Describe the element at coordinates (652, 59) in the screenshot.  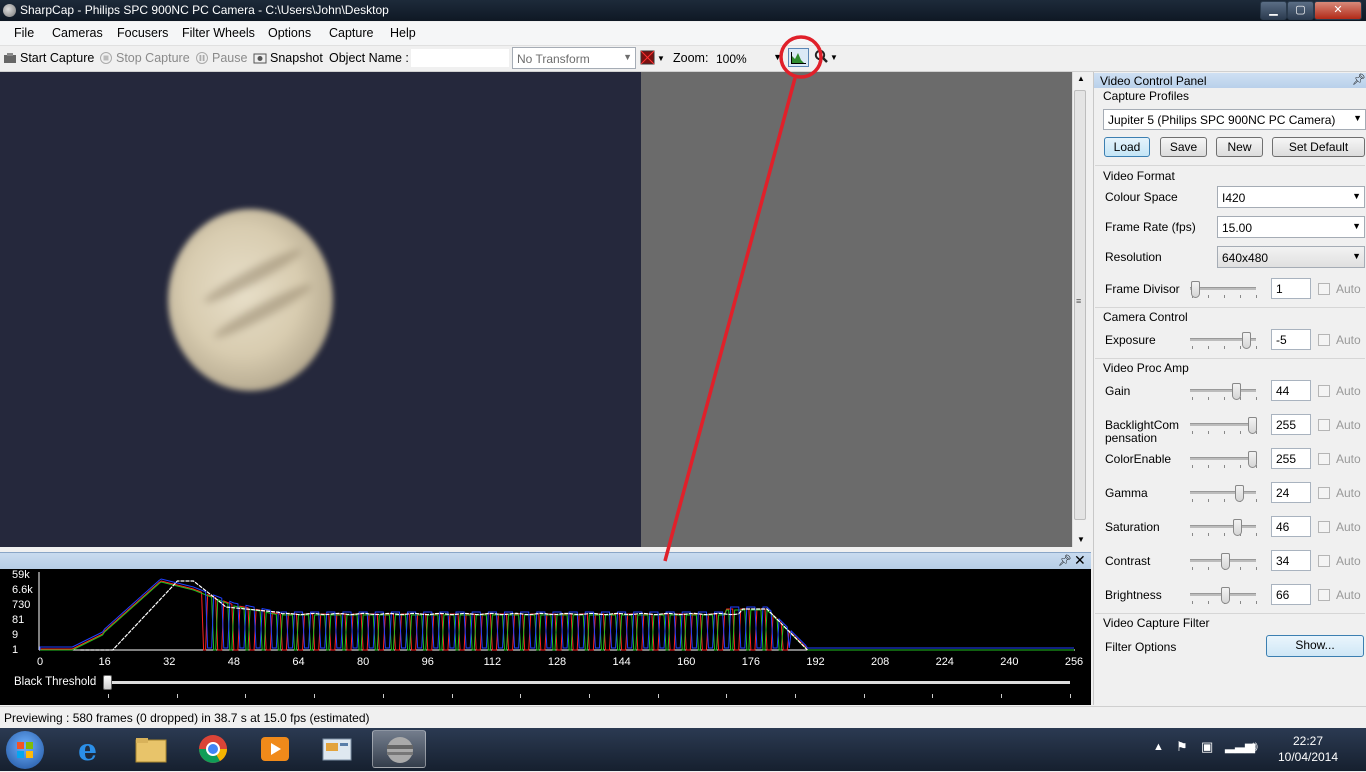
I see `colour-picker-button: ▼` at that location.